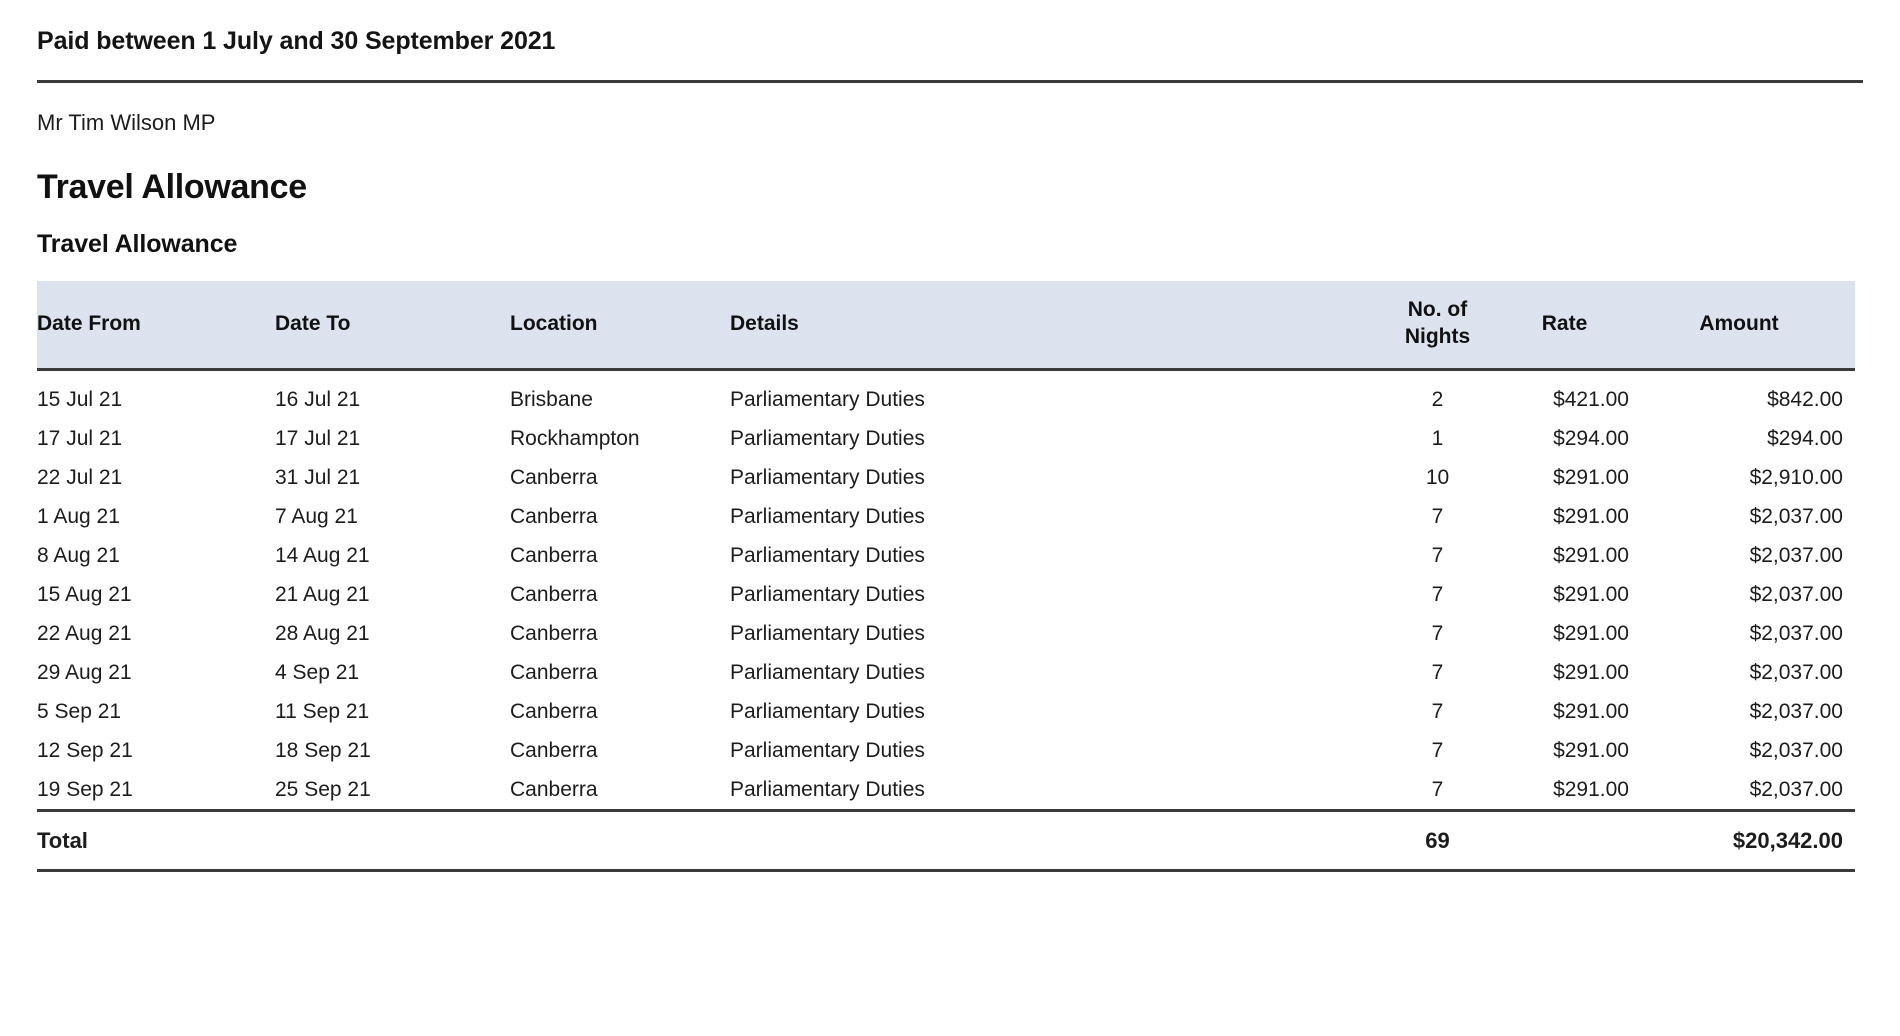  What do you see at coordinates (316, 516) in the screenshot?
I see `cell-date-to: 7 Aug 21` at bounding box center [316, 516].